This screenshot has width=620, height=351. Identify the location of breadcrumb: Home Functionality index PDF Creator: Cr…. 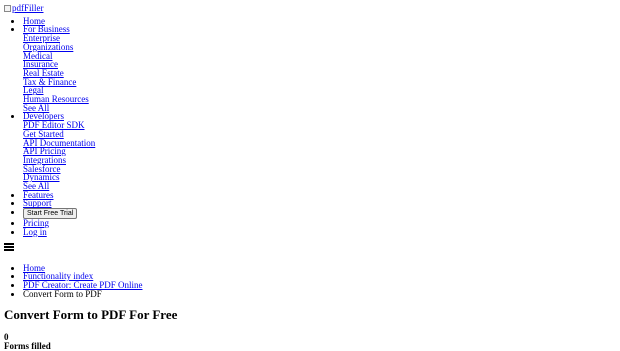
(312, 281).